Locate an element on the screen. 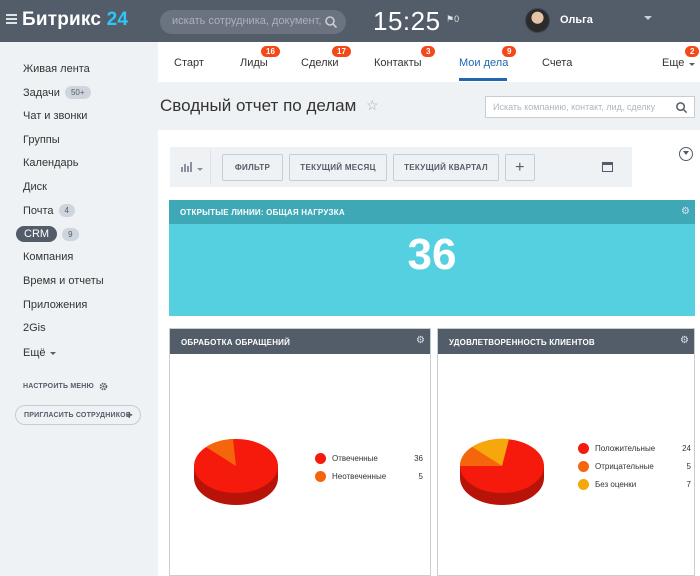 This screenshot has height=576, width=700. sidebar-item-crm: CRM 9 is located at coordinates (47, 234).